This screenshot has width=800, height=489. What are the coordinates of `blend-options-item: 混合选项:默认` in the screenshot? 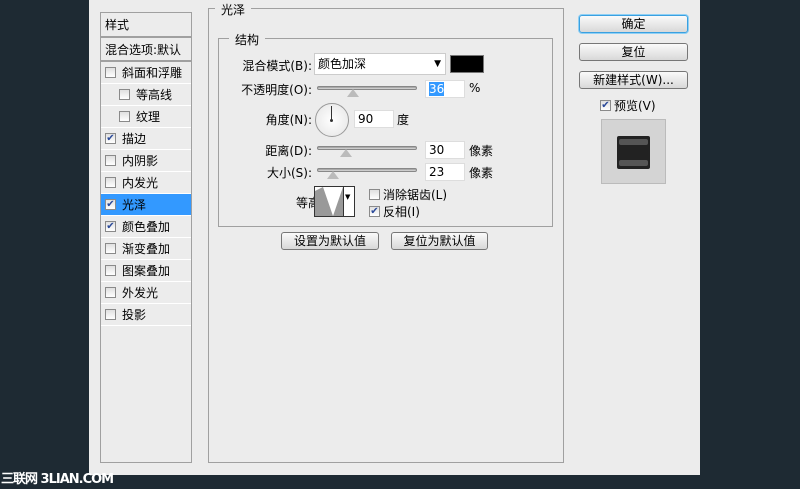 It's located at (146, 50).